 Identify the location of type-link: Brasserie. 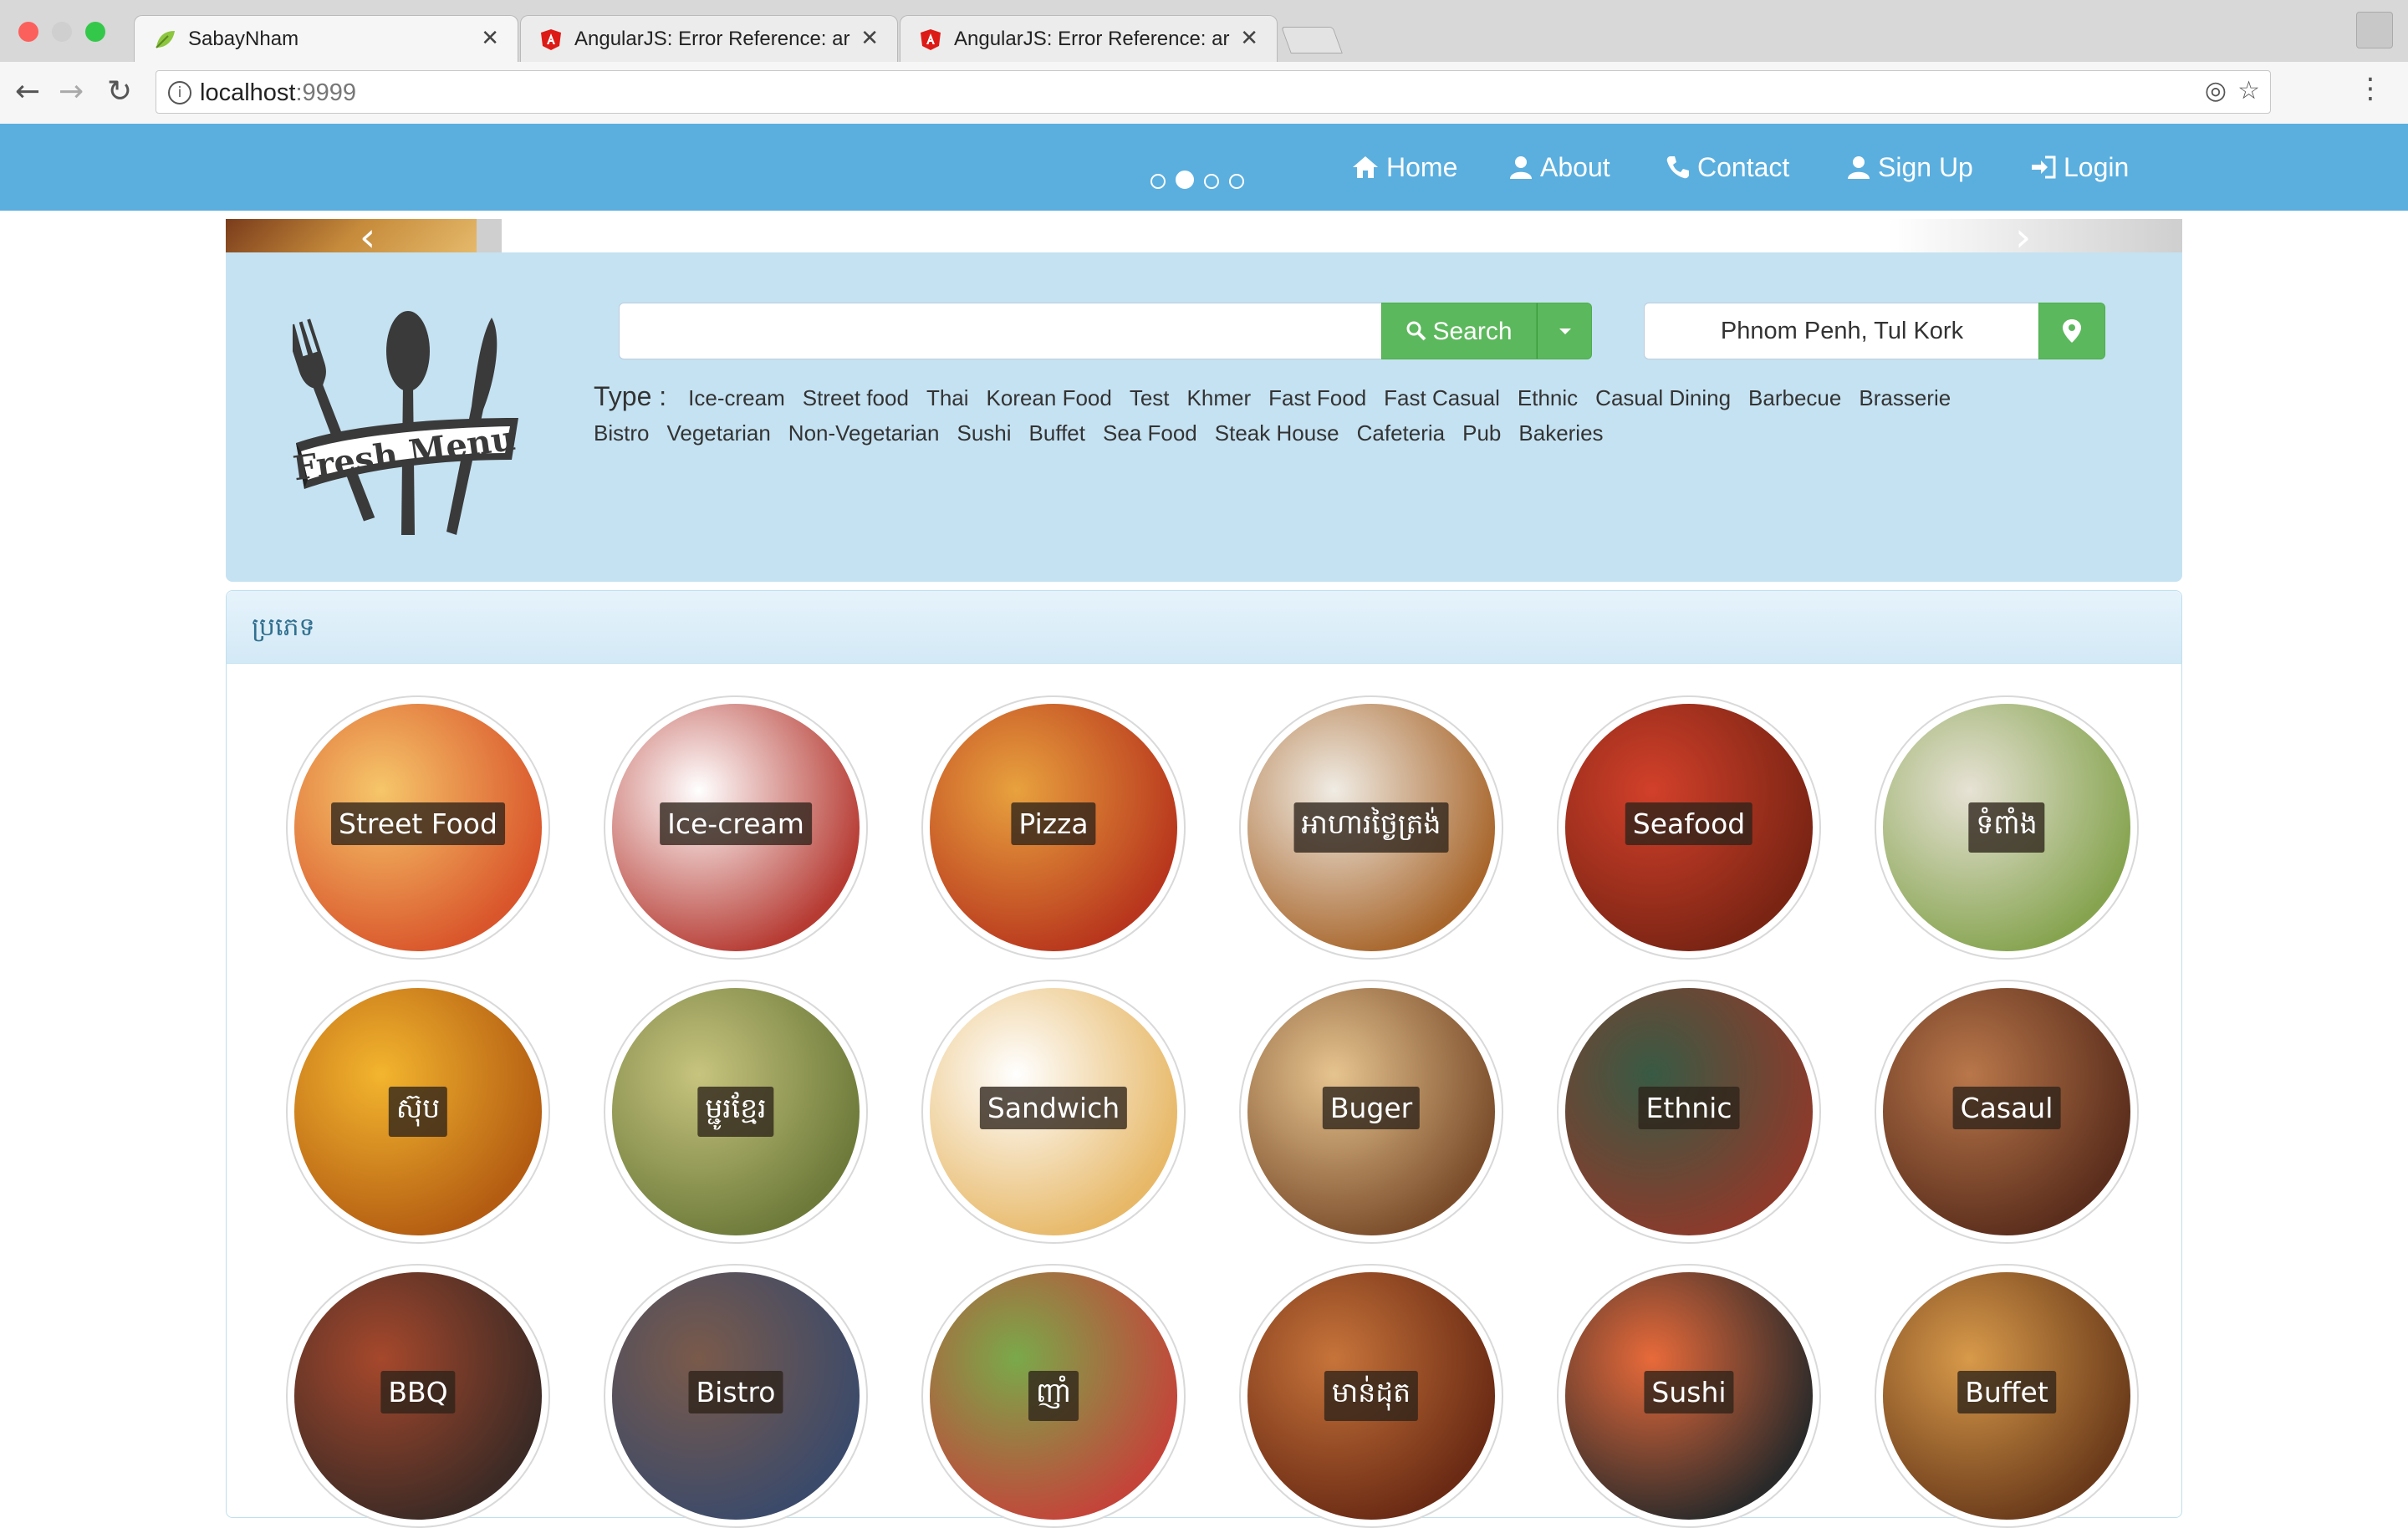
(1905, 398).